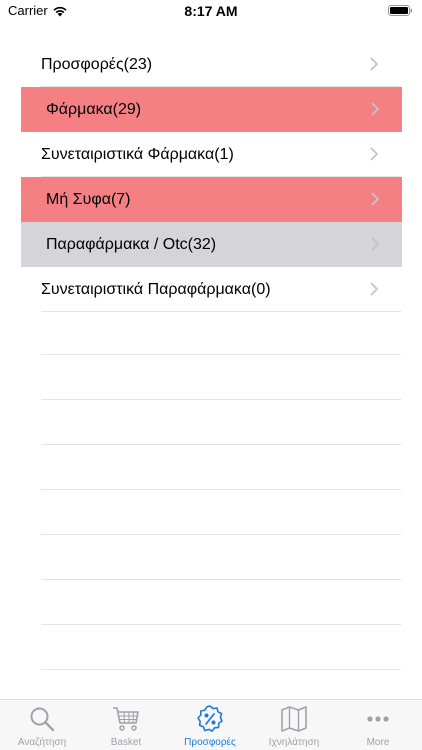  What do you see at coordinates (94, 109) in the screenshot?
I see `category-label: Φάρμακα(29)` at bounding box center [94, 109].